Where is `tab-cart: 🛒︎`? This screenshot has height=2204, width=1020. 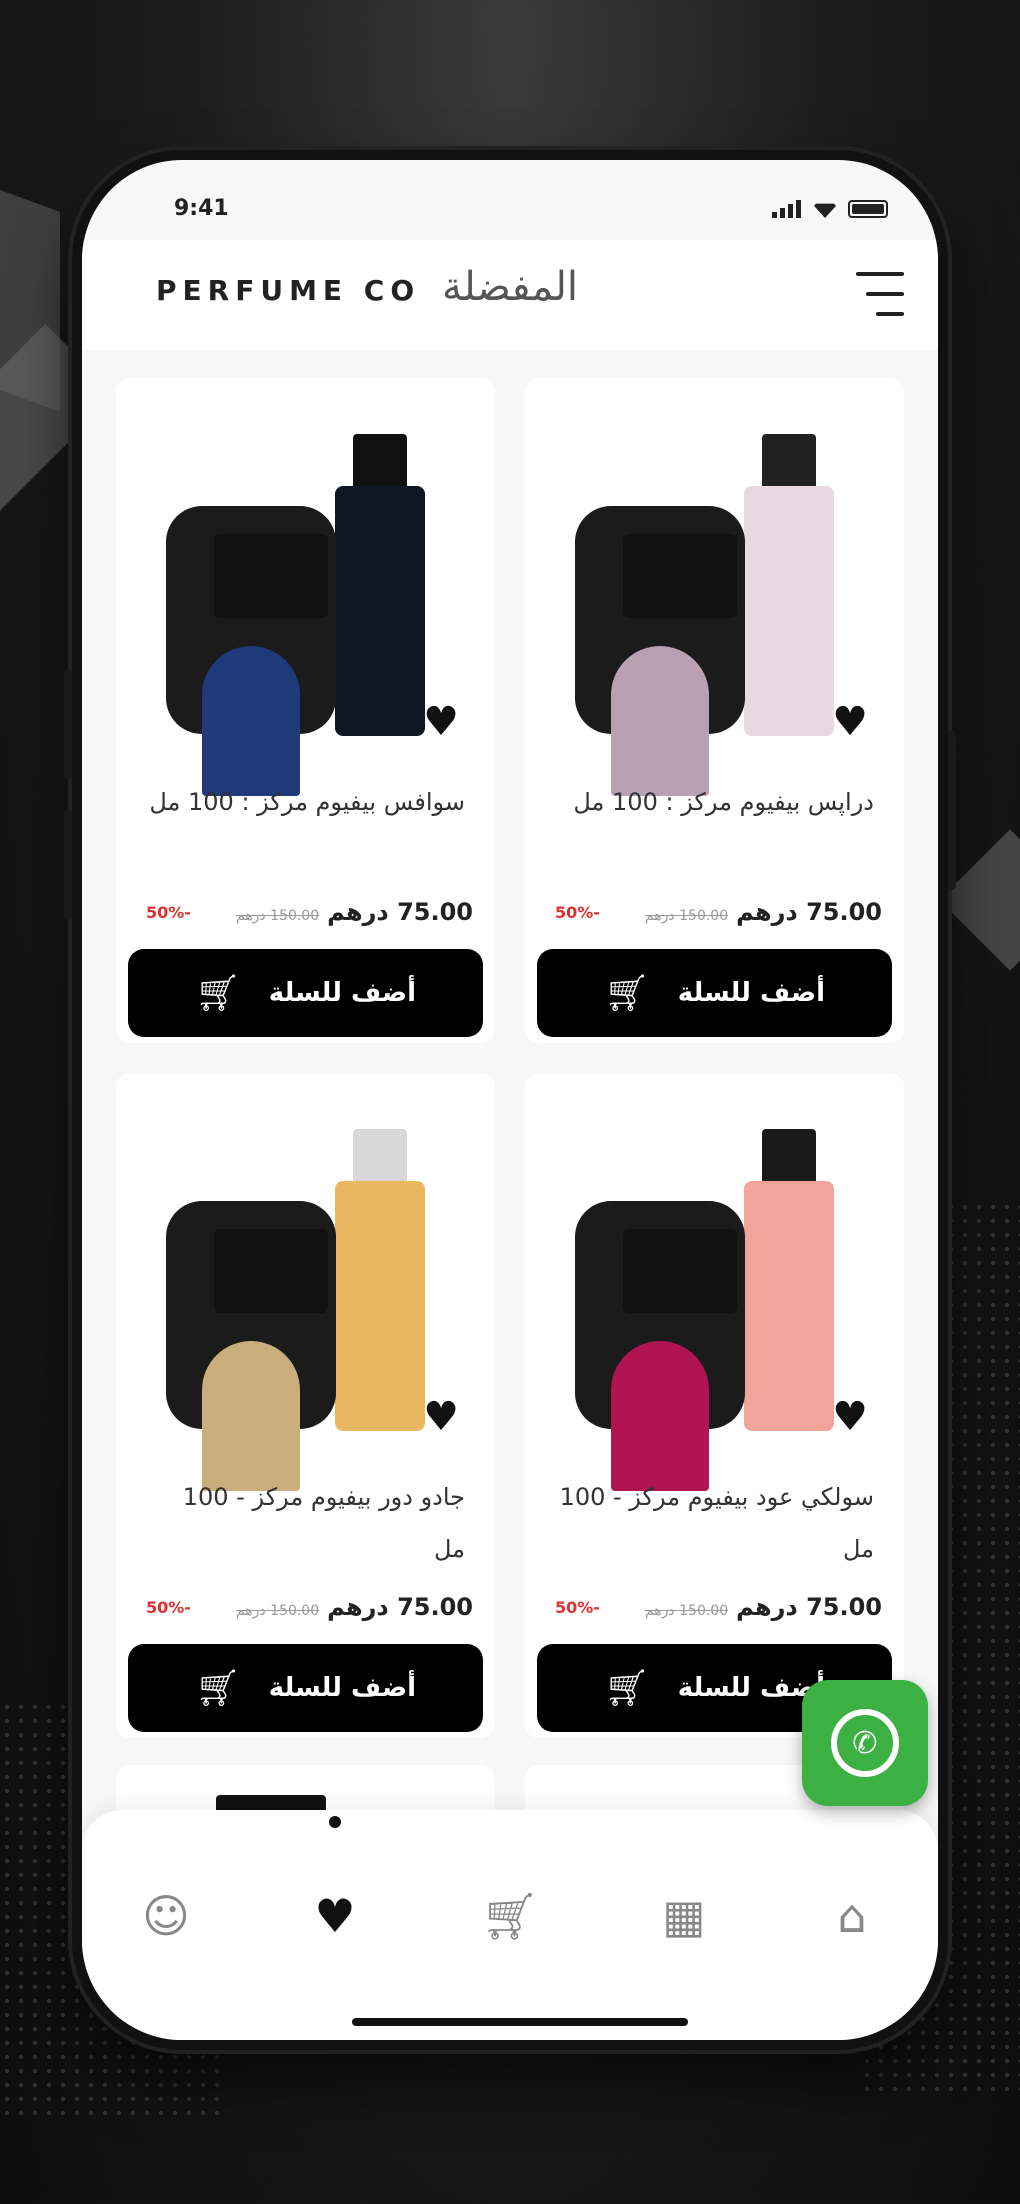
tab-cart: 🛒︎ is located at coordinates (510, 1916).